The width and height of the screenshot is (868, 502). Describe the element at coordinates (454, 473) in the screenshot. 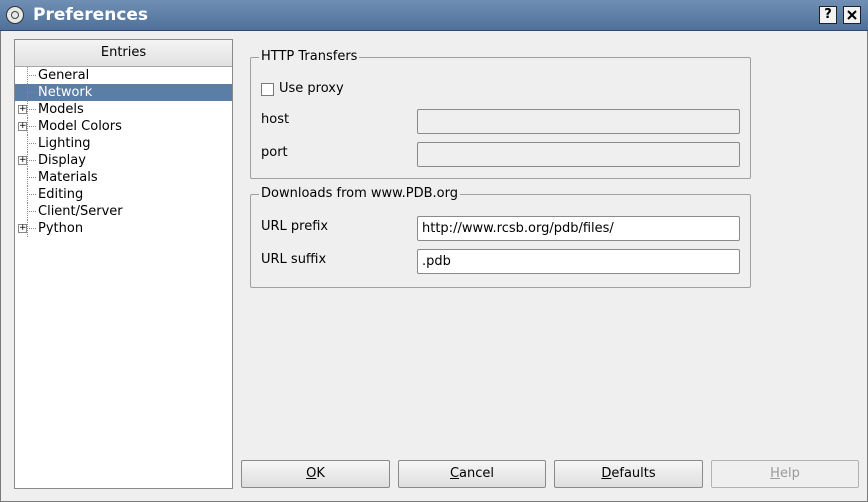

I see `cancel-accel: C` at that location.